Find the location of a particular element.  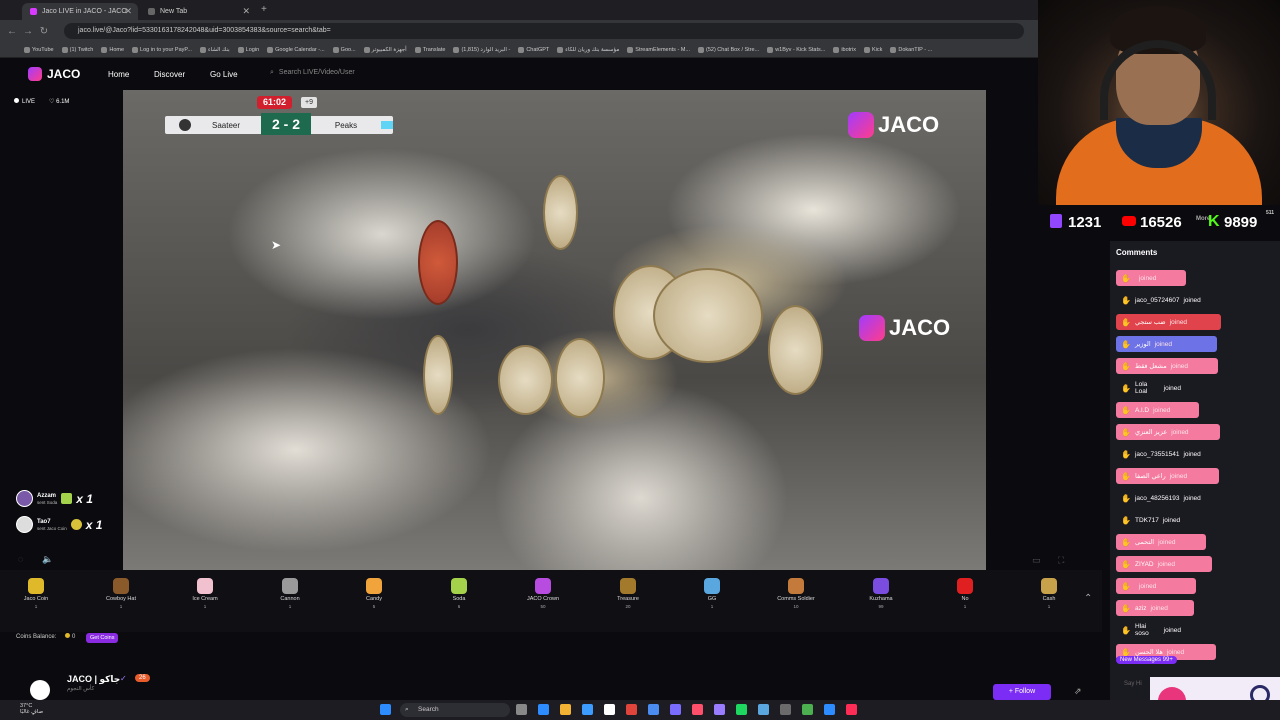

channel-info: JACO | جاكو ✓ 26 كأس النجوم + Follow ⇗ is located at coordinates (551, 673).